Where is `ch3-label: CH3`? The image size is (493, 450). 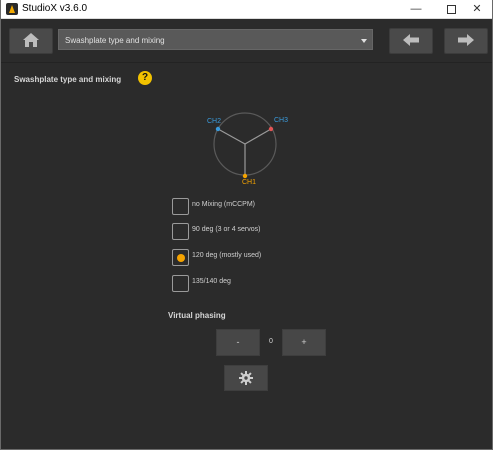 ch3-label: CH3 is located at coordinates (281, 120).